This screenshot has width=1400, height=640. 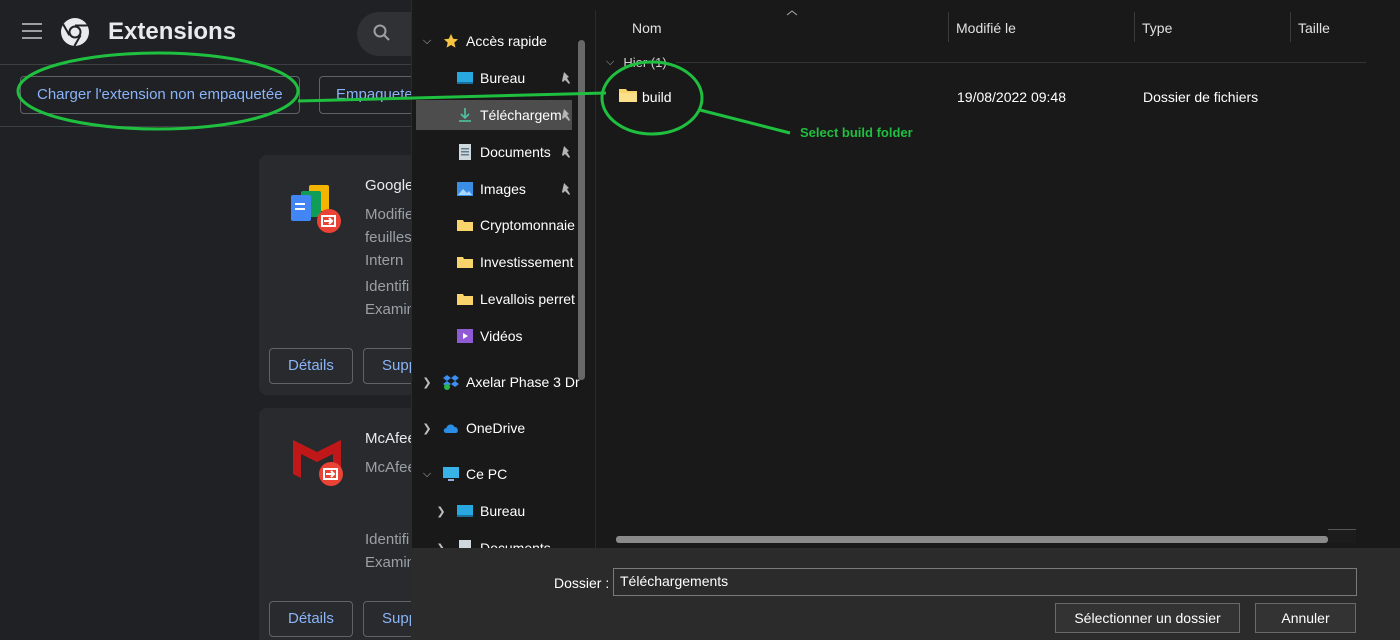 What do you see at coordinates (487, 474) in the screenshot?
I see `nav-label: Ce PC` at bounding box center [487, 474].